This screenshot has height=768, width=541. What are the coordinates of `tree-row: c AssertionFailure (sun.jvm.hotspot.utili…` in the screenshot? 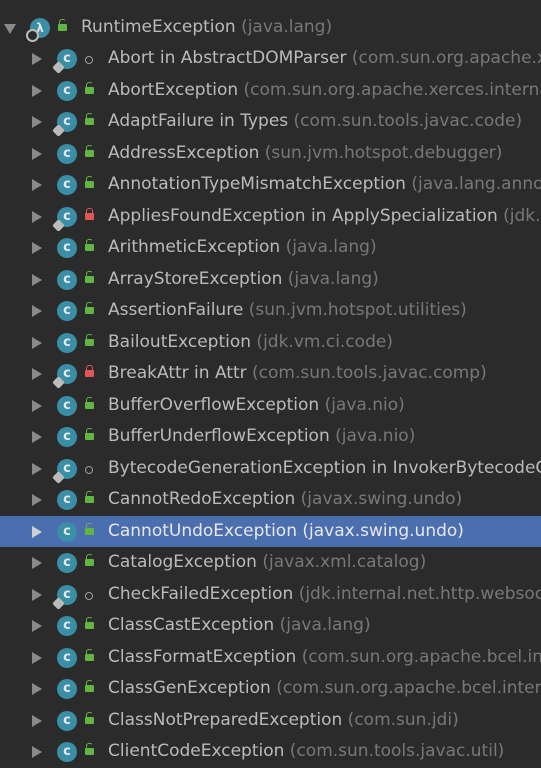 It's located at (270, 311).